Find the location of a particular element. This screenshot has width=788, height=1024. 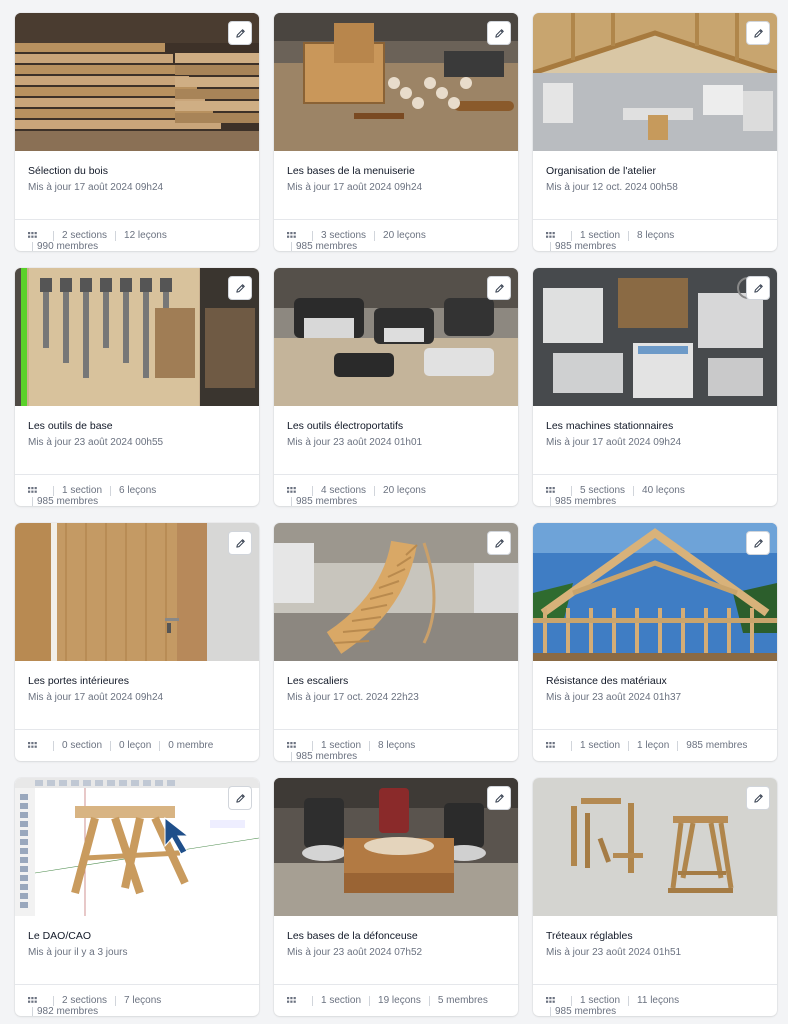

workbench-joinery-image is located at coordinates (396, 82).